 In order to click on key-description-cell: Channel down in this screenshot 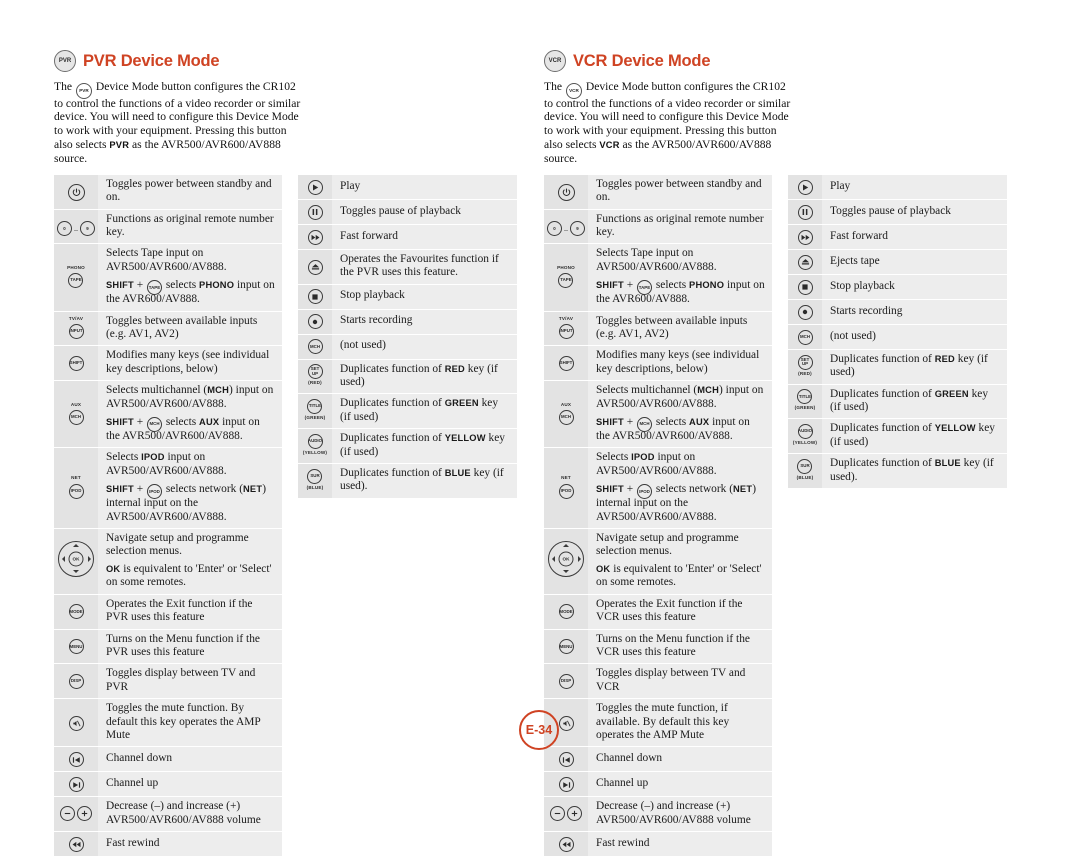, I will do `click(190, 759)`.